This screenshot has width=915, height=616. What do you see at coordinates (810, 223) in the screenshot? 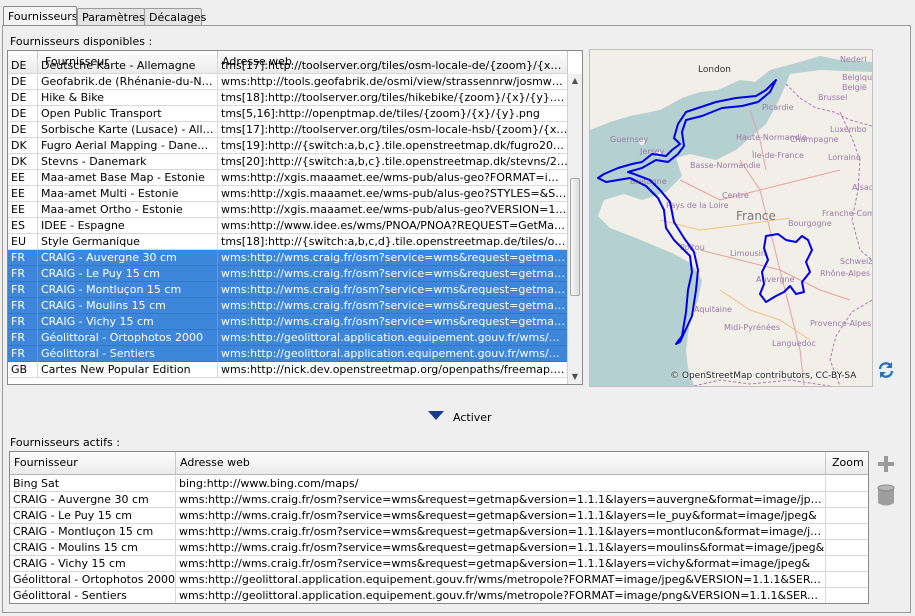
I see `map-label-bourgogne: Bourgogne` at bounding box center [810, 223].